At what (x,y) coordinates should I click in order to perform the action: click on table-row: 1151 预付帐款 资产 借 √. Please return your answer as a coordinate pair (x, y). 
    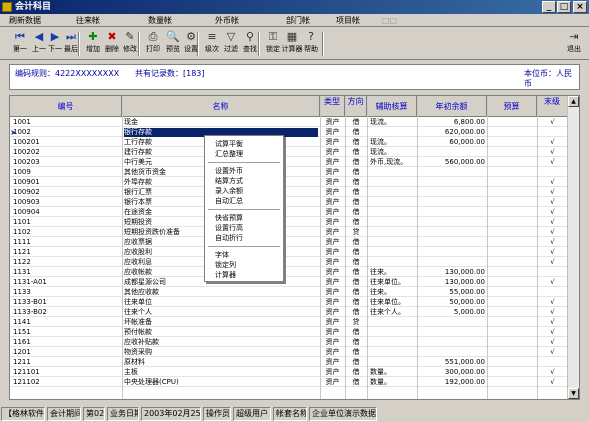
    Looking at the image, I should click on (289, 332).